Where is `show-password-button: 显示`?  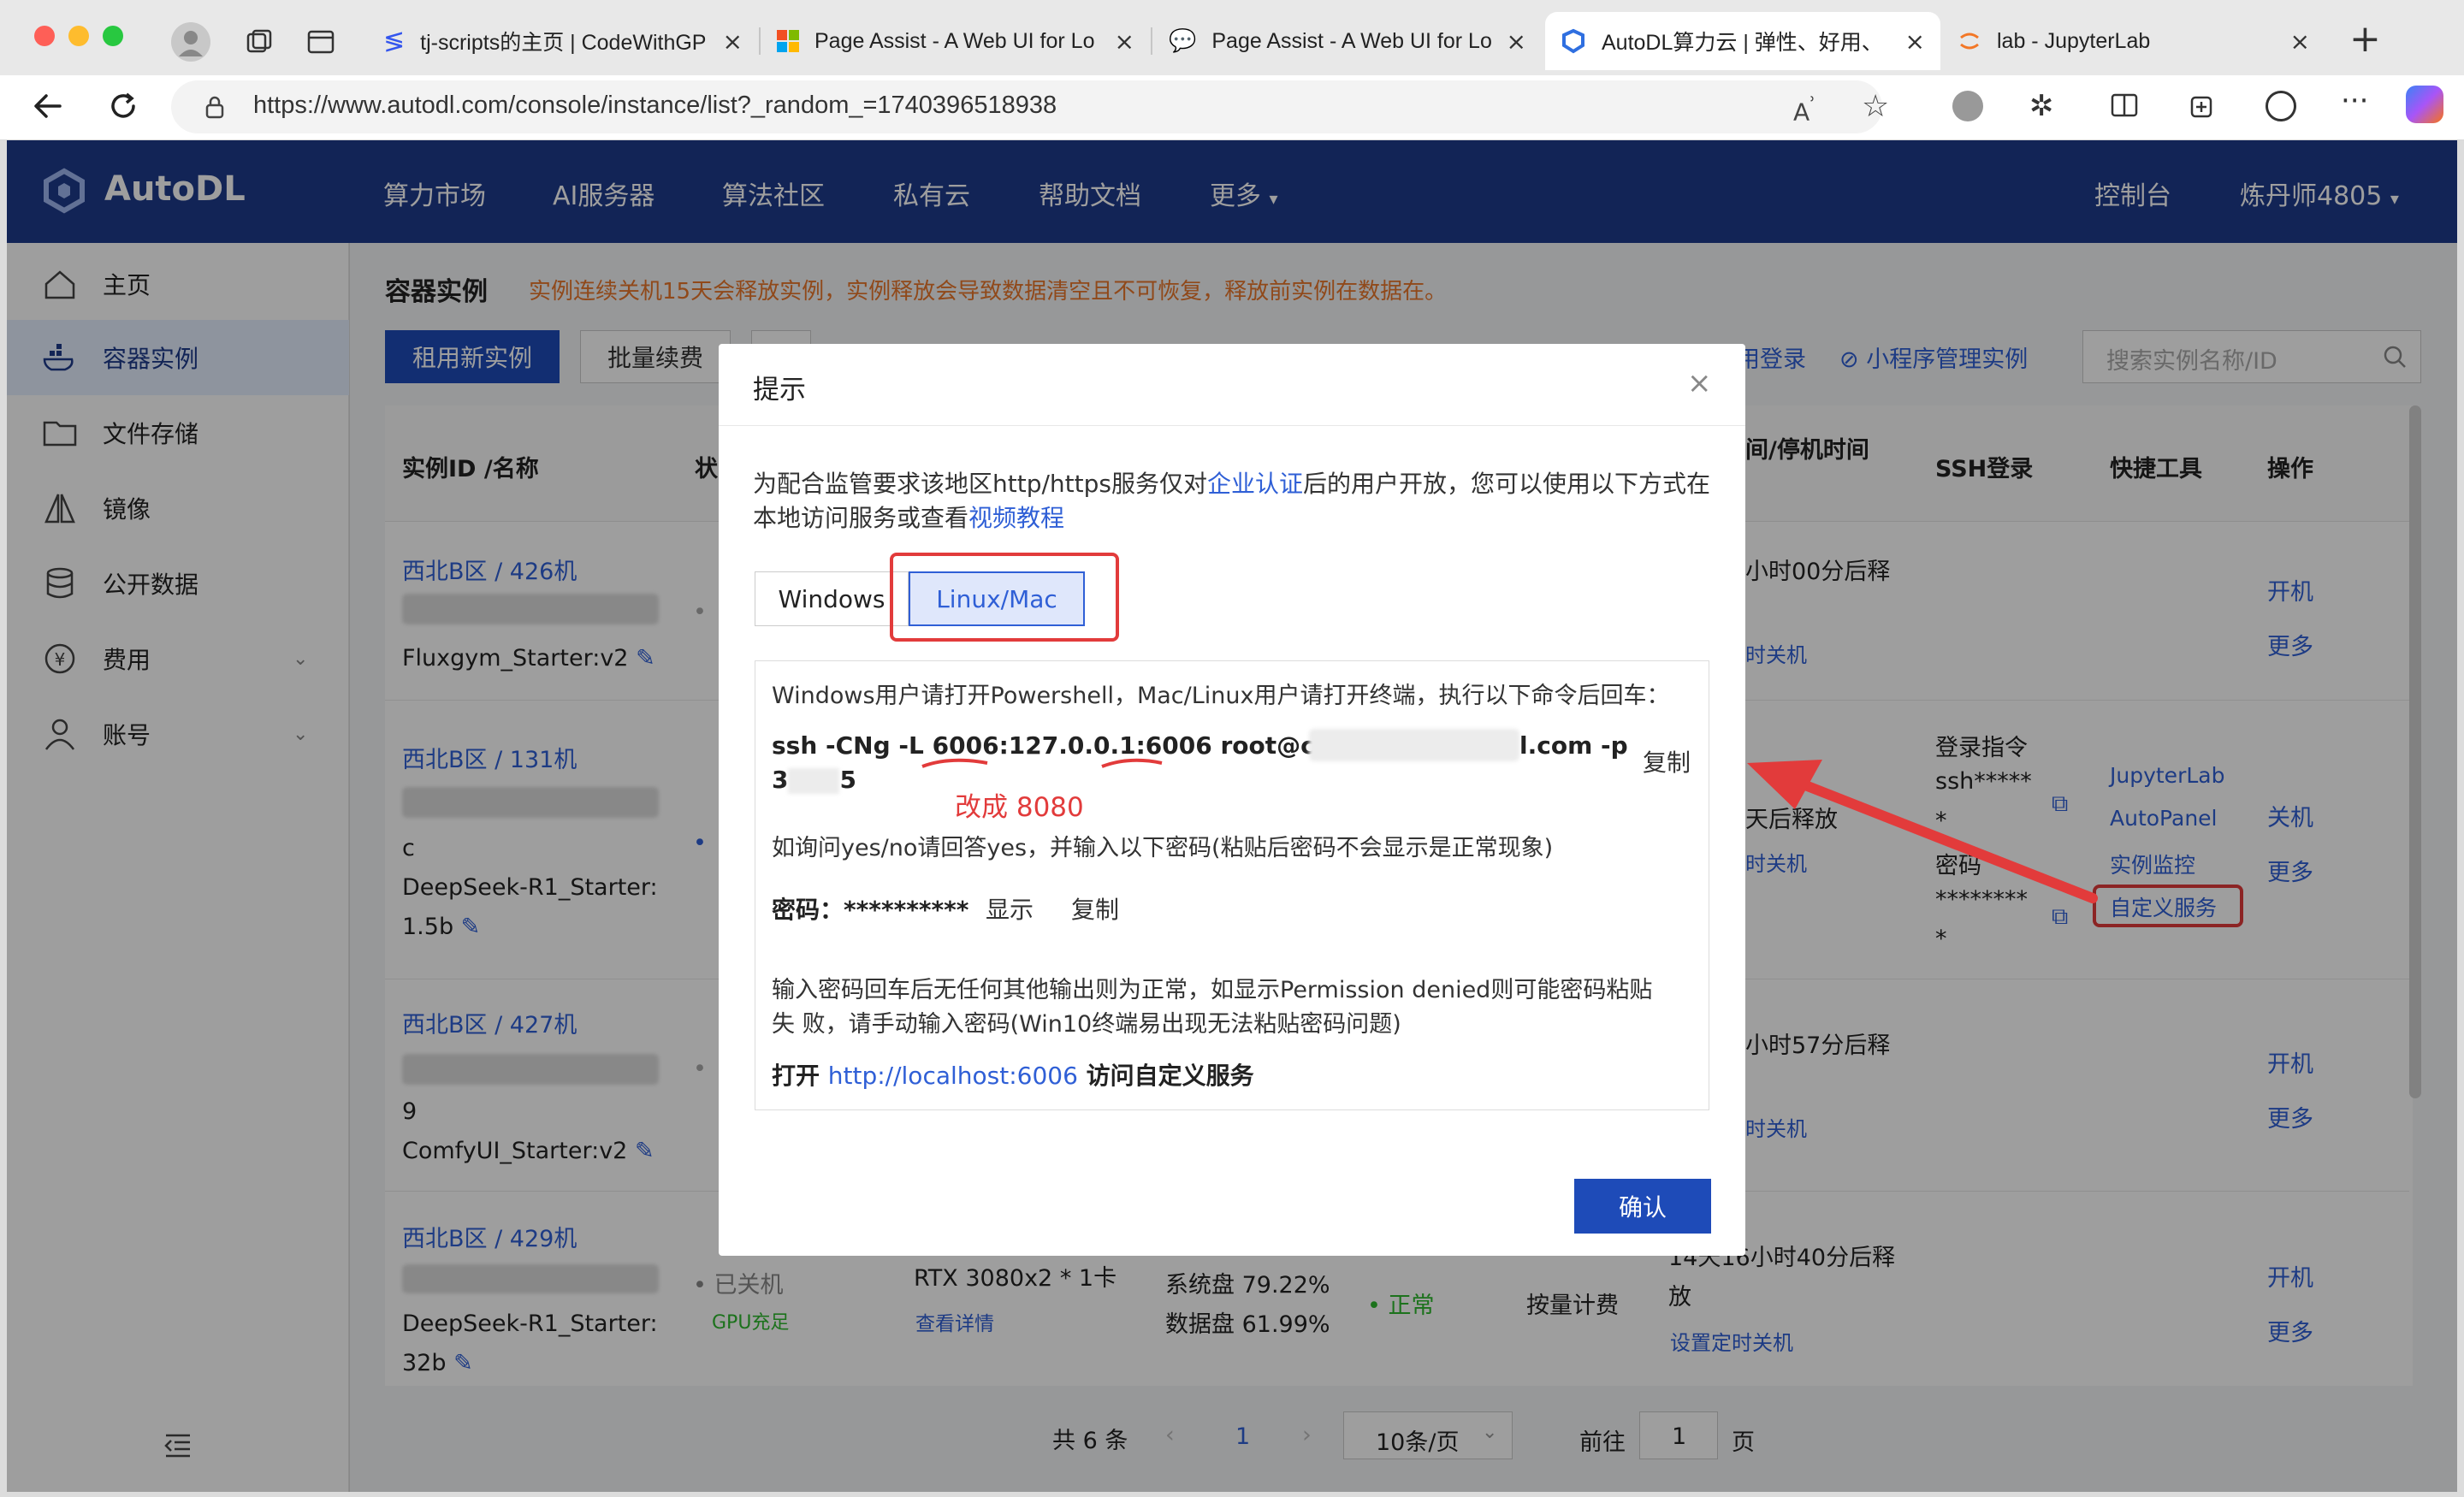
show-password-button: 显示 is located at coordinates (1010, 910).